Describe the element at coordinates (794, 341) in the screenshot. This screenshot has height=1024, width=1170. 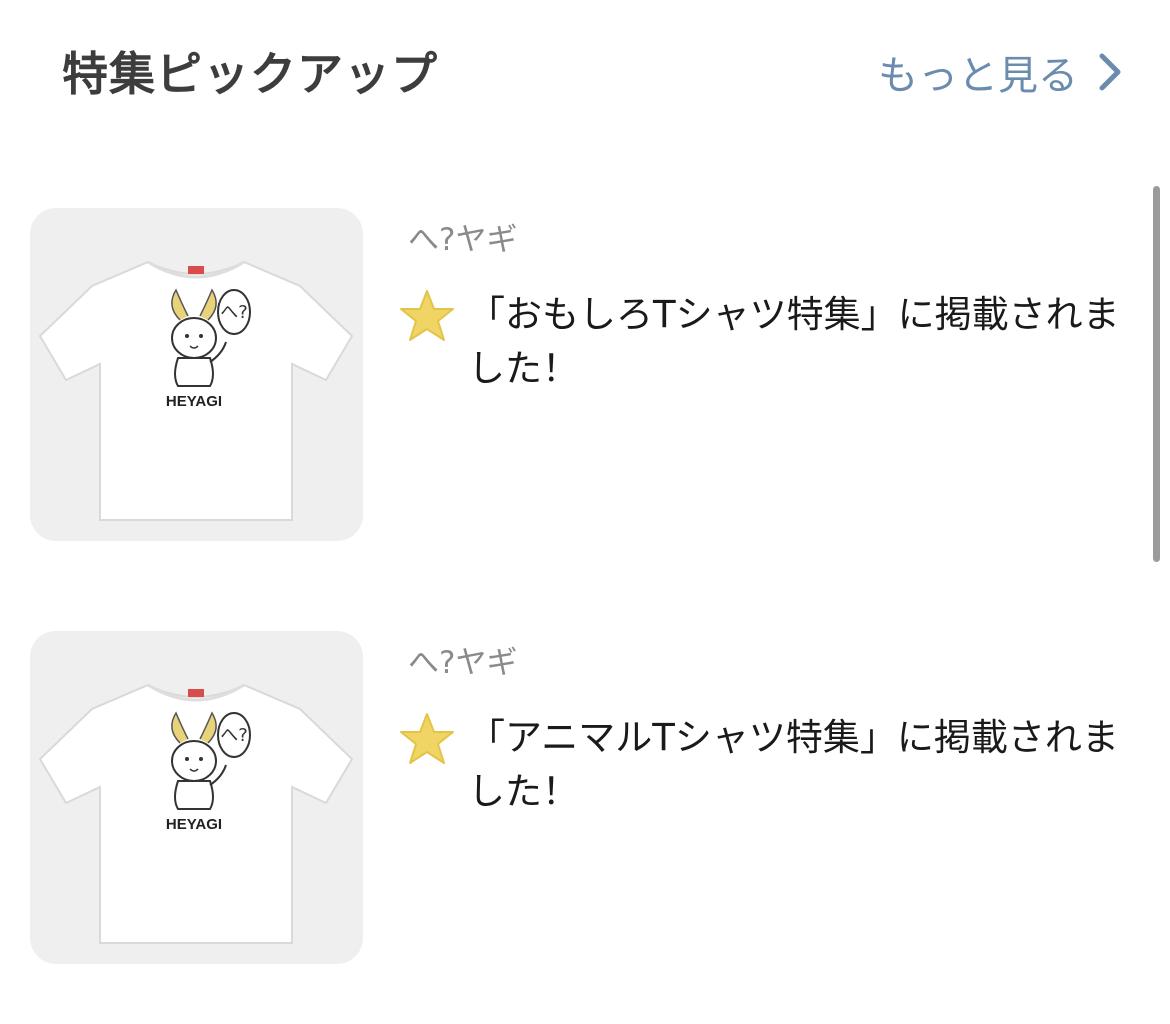
I see `feature-description: 「おもしろTシャツ特集」に掲載されました！` at that location.